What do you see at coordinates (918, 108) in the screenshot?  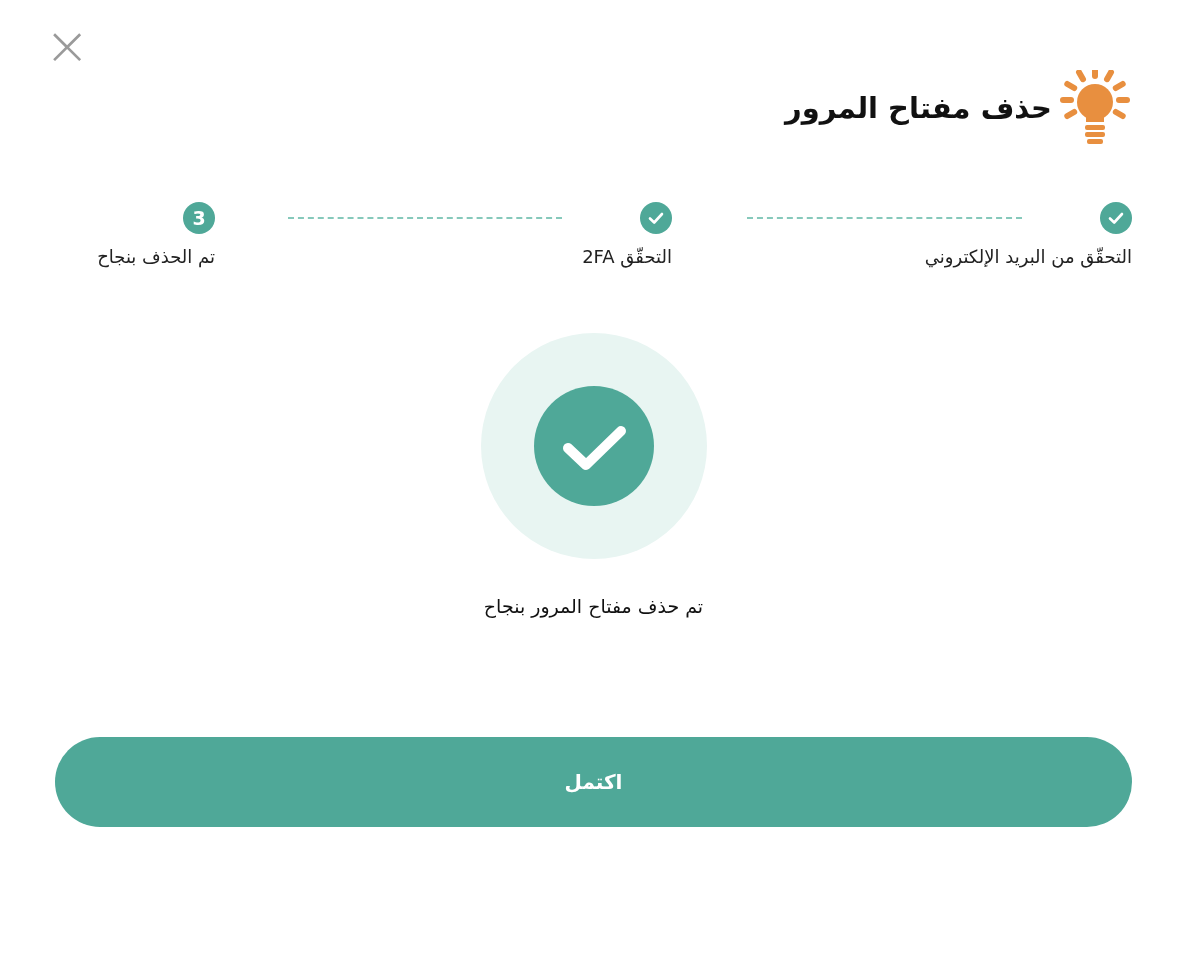 I see `dialog-title: حذف مفتاح المرور` at bounding box center [918, 108].